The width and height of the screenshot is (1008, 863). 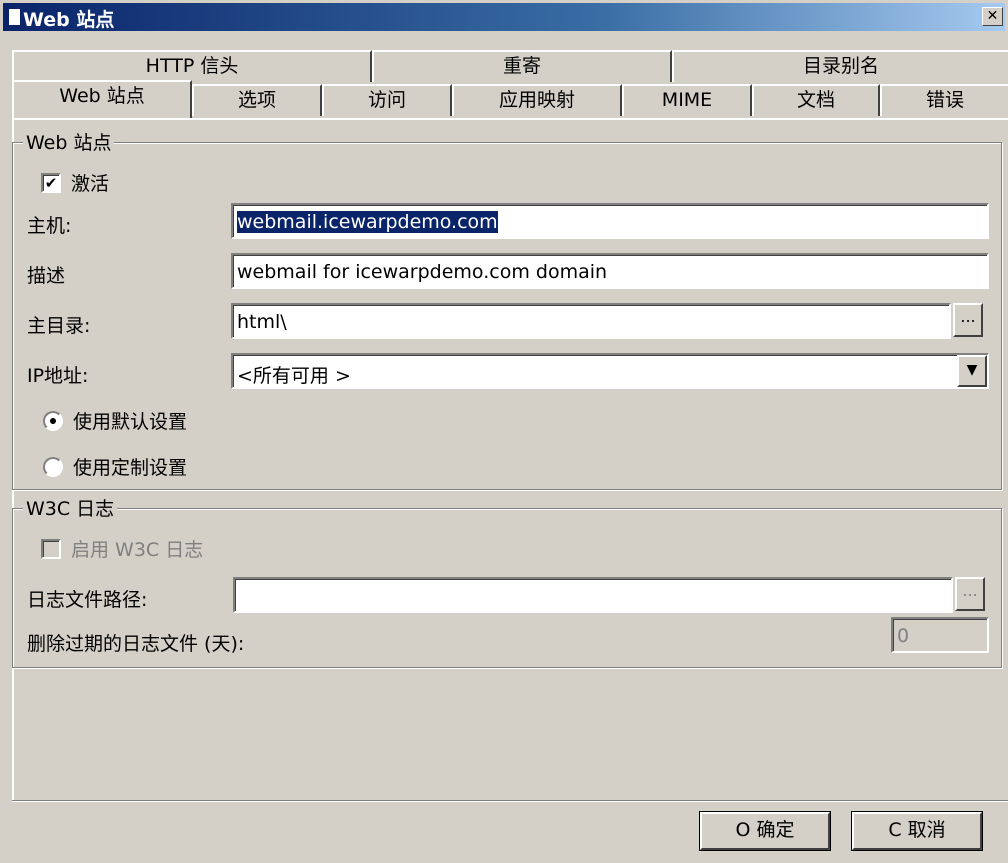 What do you see at coordinates (591, 321) in the screenshot?
I see `home-directory-input: html\` at bounding box center [591, 321].